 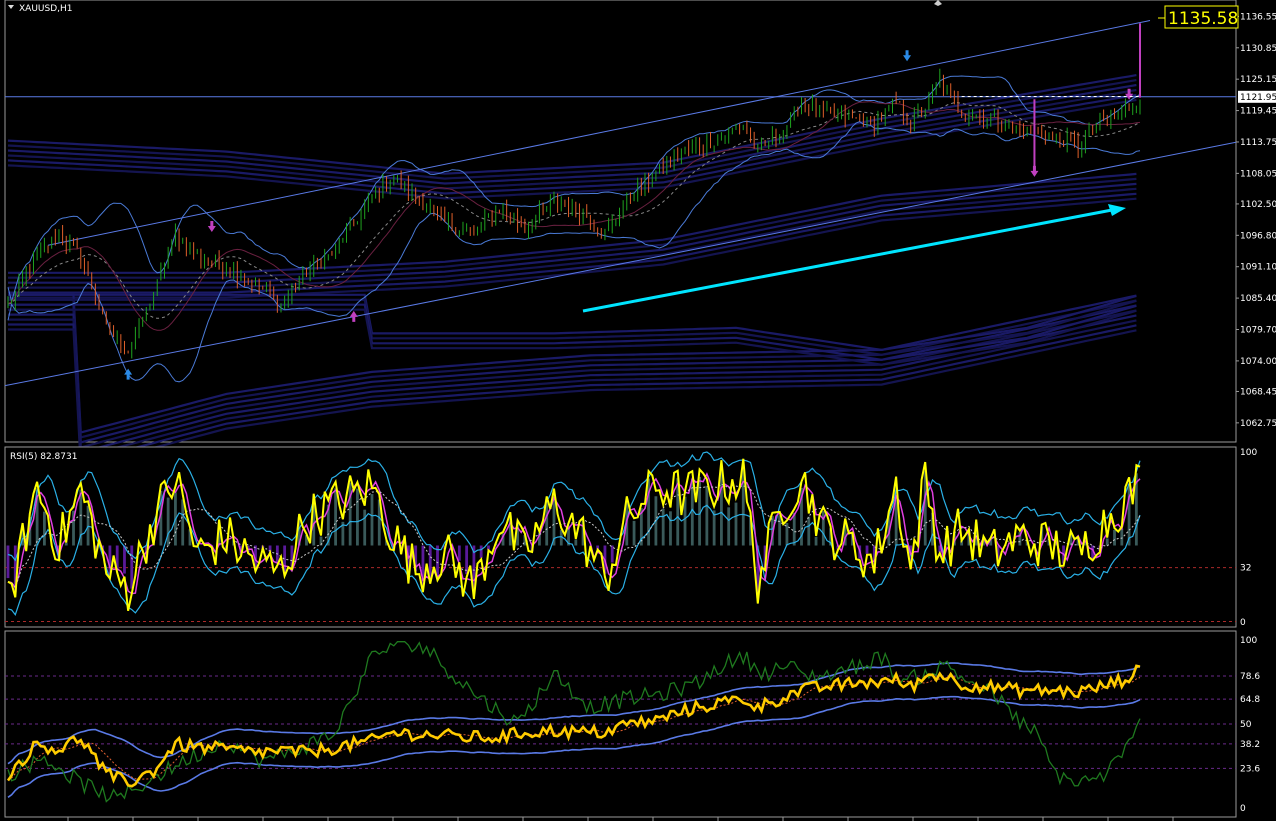 I want to click on price-tick-label: 1130.85, so click(x=1258, y=49).